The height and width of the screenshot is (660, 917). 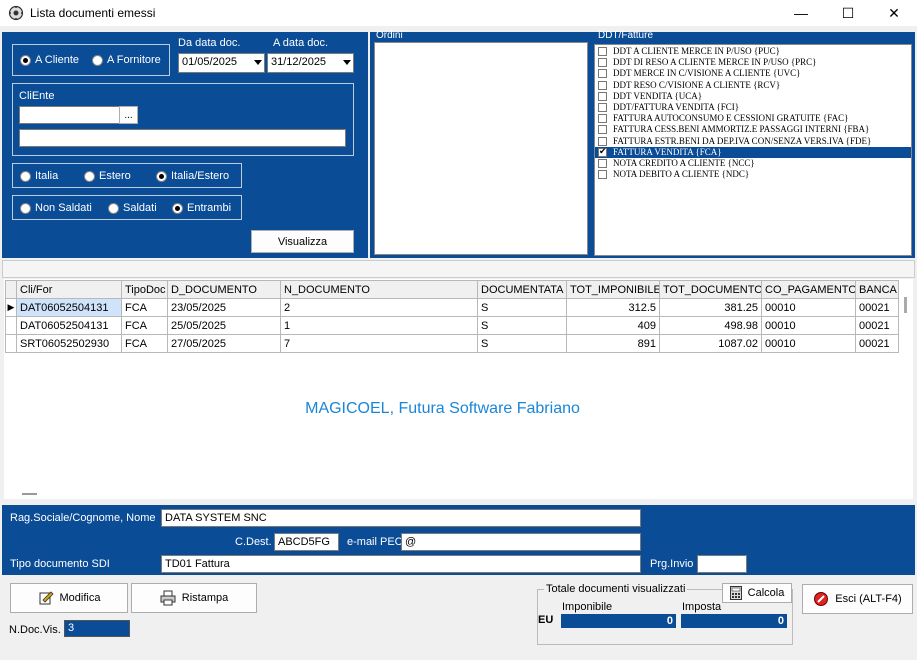 What do you see at coordinates (613, 343) in the screenshot?
I see `grid-cell: 891` at bounding box center [613, 343].